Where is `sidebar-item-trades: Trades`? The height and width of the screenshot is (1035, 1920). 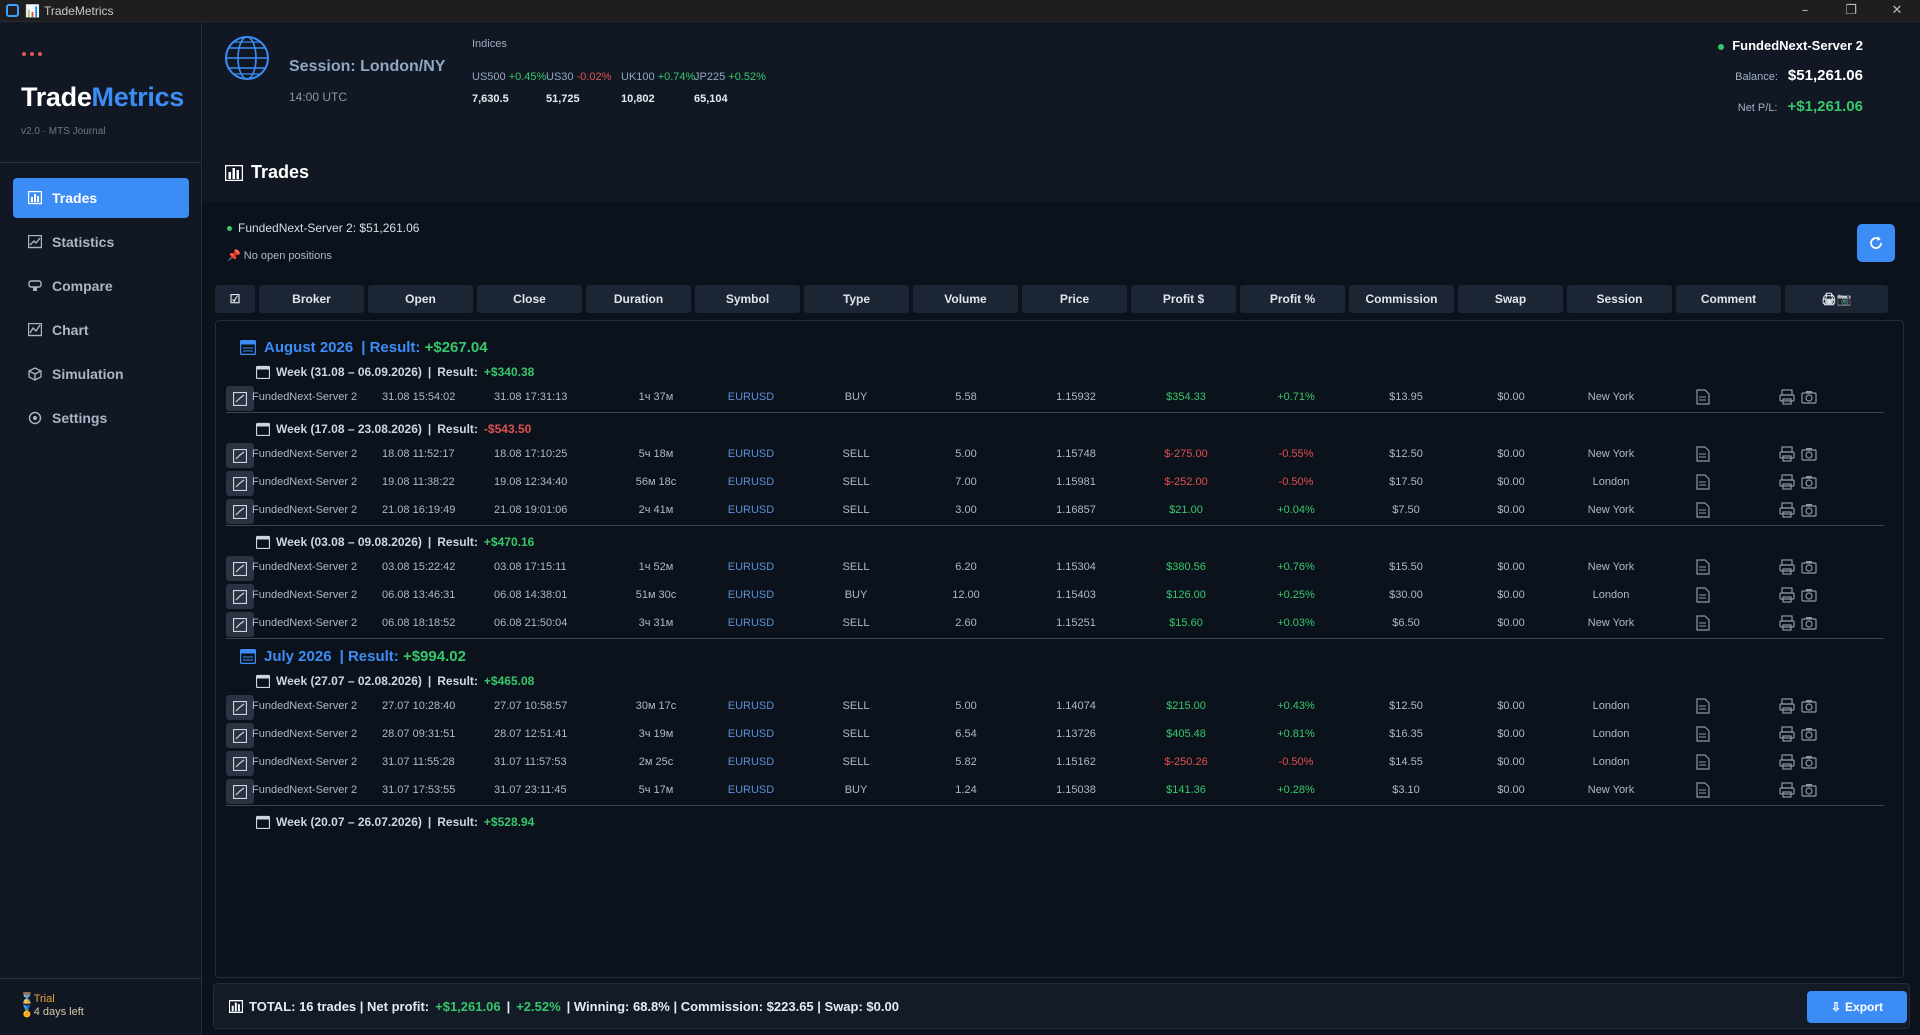
sidebar-item-trades: Trades is located at coordinates (101, 198).